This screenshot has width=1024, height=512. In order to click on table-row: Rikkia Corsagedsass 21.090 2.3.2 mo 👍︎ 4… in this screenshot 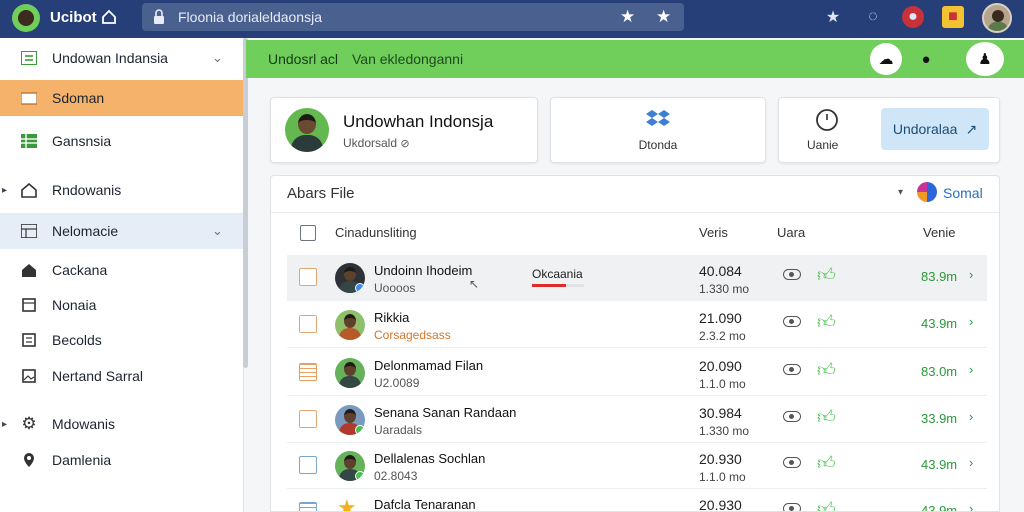, I will do `click(637, 325)`.